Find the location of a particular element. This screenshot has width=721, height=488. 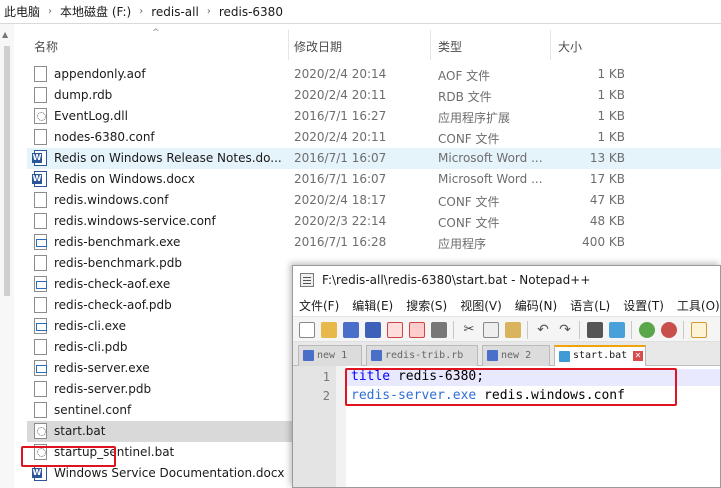

nav-pane-scrollbar: ▲ is located at coordinates (7, 256).